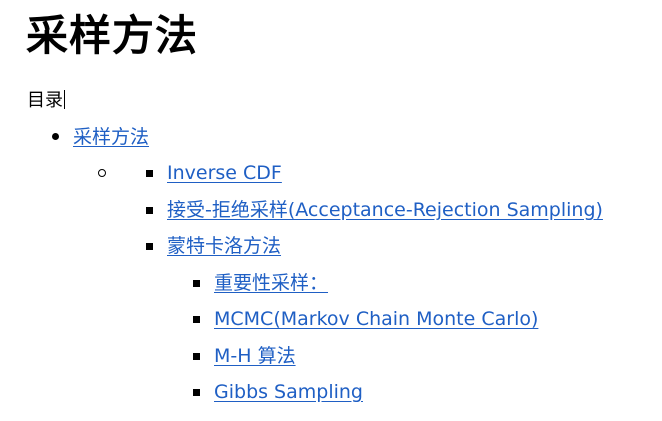 Image resolution: width=662 pixels, height=421 pixels. What do you see at coordinates (64, 99) in the screenshot?
I see `text-cursor` at bounding box center [64, 99].